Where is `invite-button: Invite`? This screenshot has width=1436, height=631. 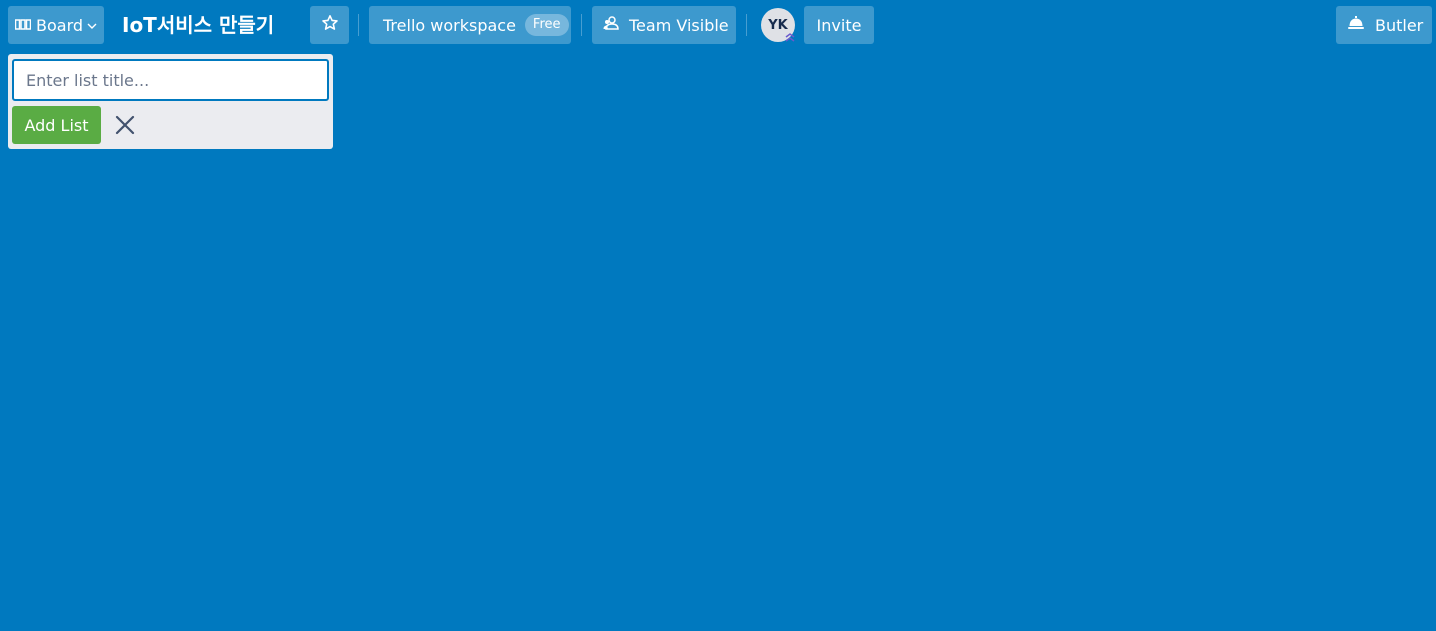
invite-button: Invite is located at coordinates (839, 25).